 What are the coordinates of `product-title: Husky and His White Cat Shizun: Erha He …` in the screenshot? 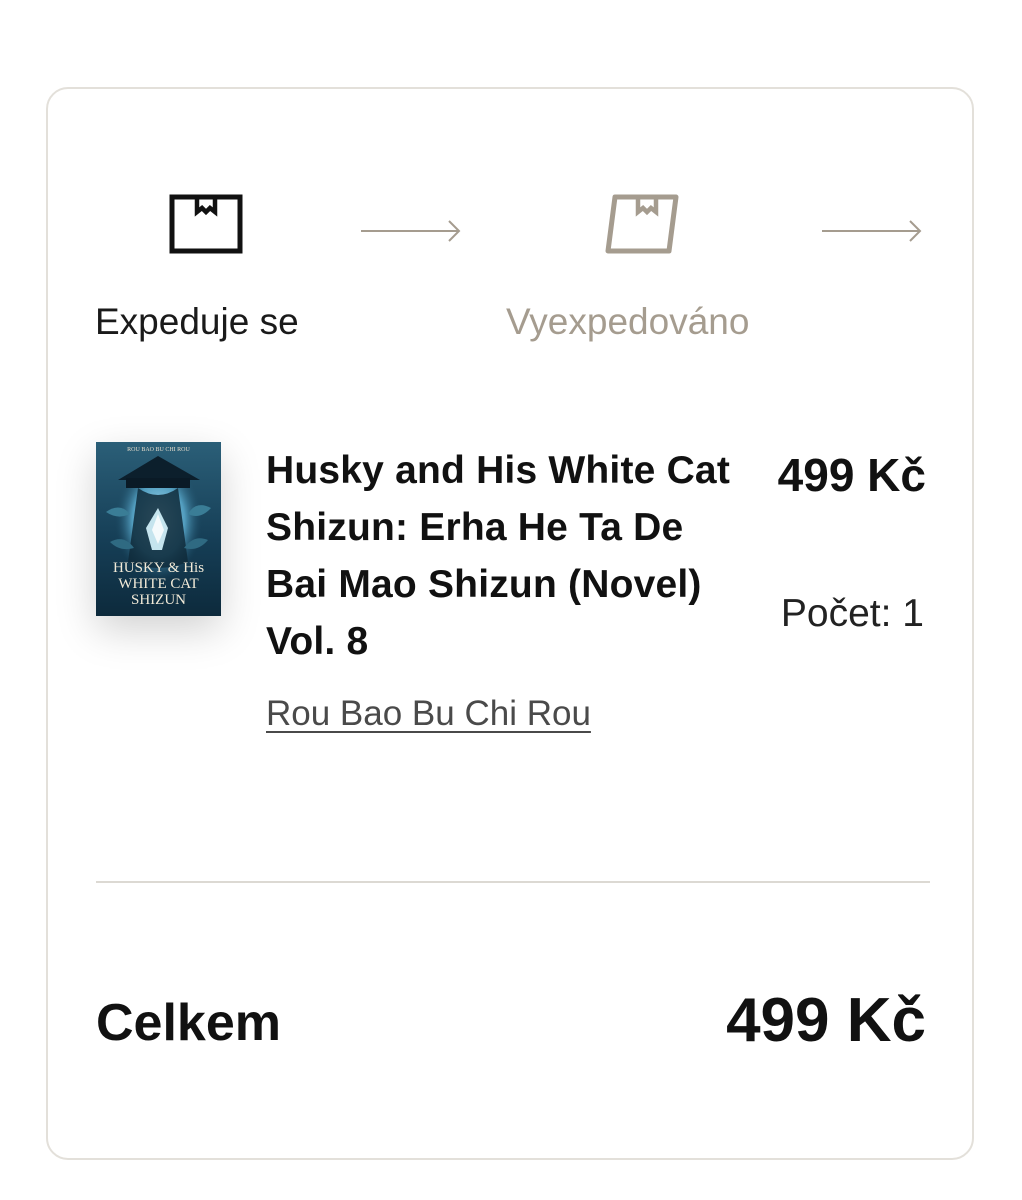 It's located at (506, 556).